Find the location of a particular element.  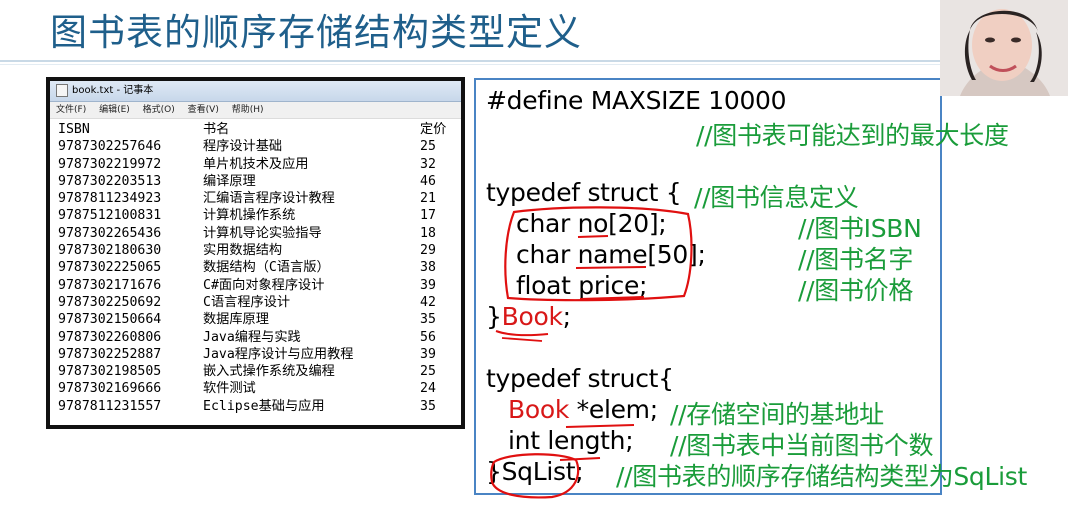

presenter-webcam is located at coordinates (1004, 48).